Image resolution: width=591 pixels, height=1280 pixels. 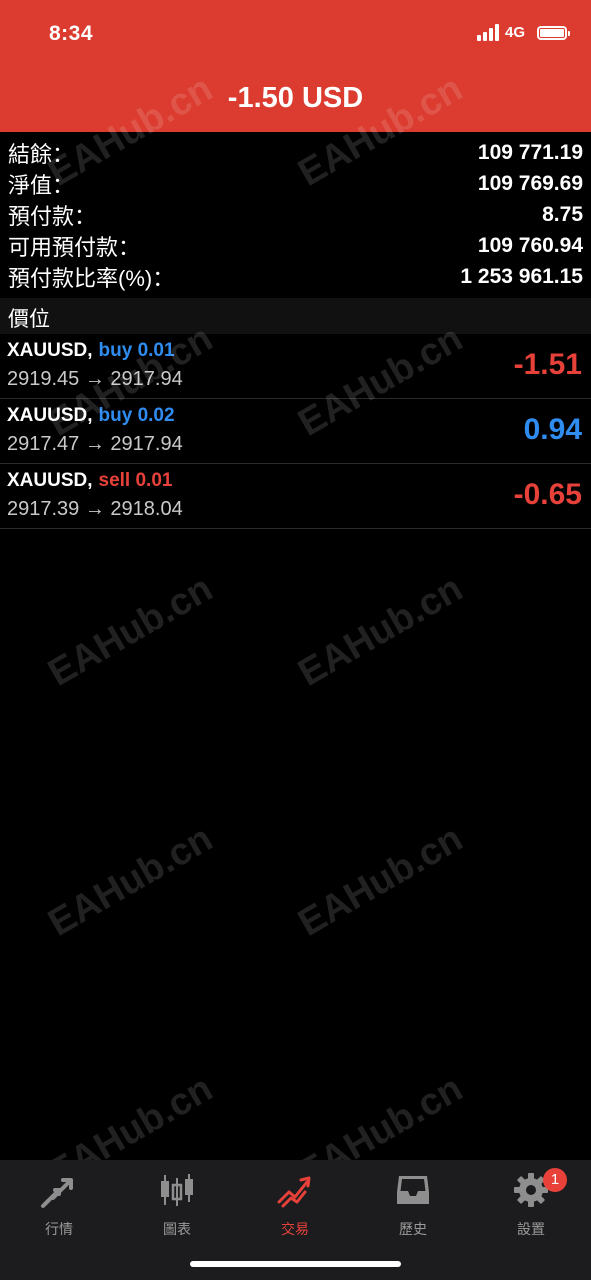 I want to click on tab-history: 歷史, so click(x=413, y=1204).